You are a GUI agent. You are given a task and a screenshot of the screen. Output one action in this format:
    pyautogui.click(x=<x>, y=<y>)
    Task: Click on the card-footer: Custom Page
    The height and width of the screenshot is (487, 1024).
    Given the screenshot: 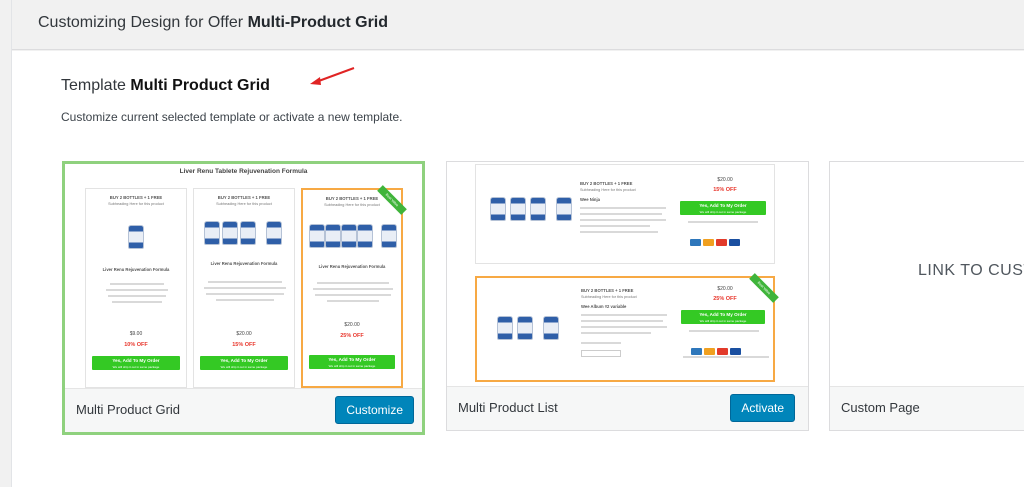 What is the action you would take?
    pyautogui.click(x=927, y=408)
    